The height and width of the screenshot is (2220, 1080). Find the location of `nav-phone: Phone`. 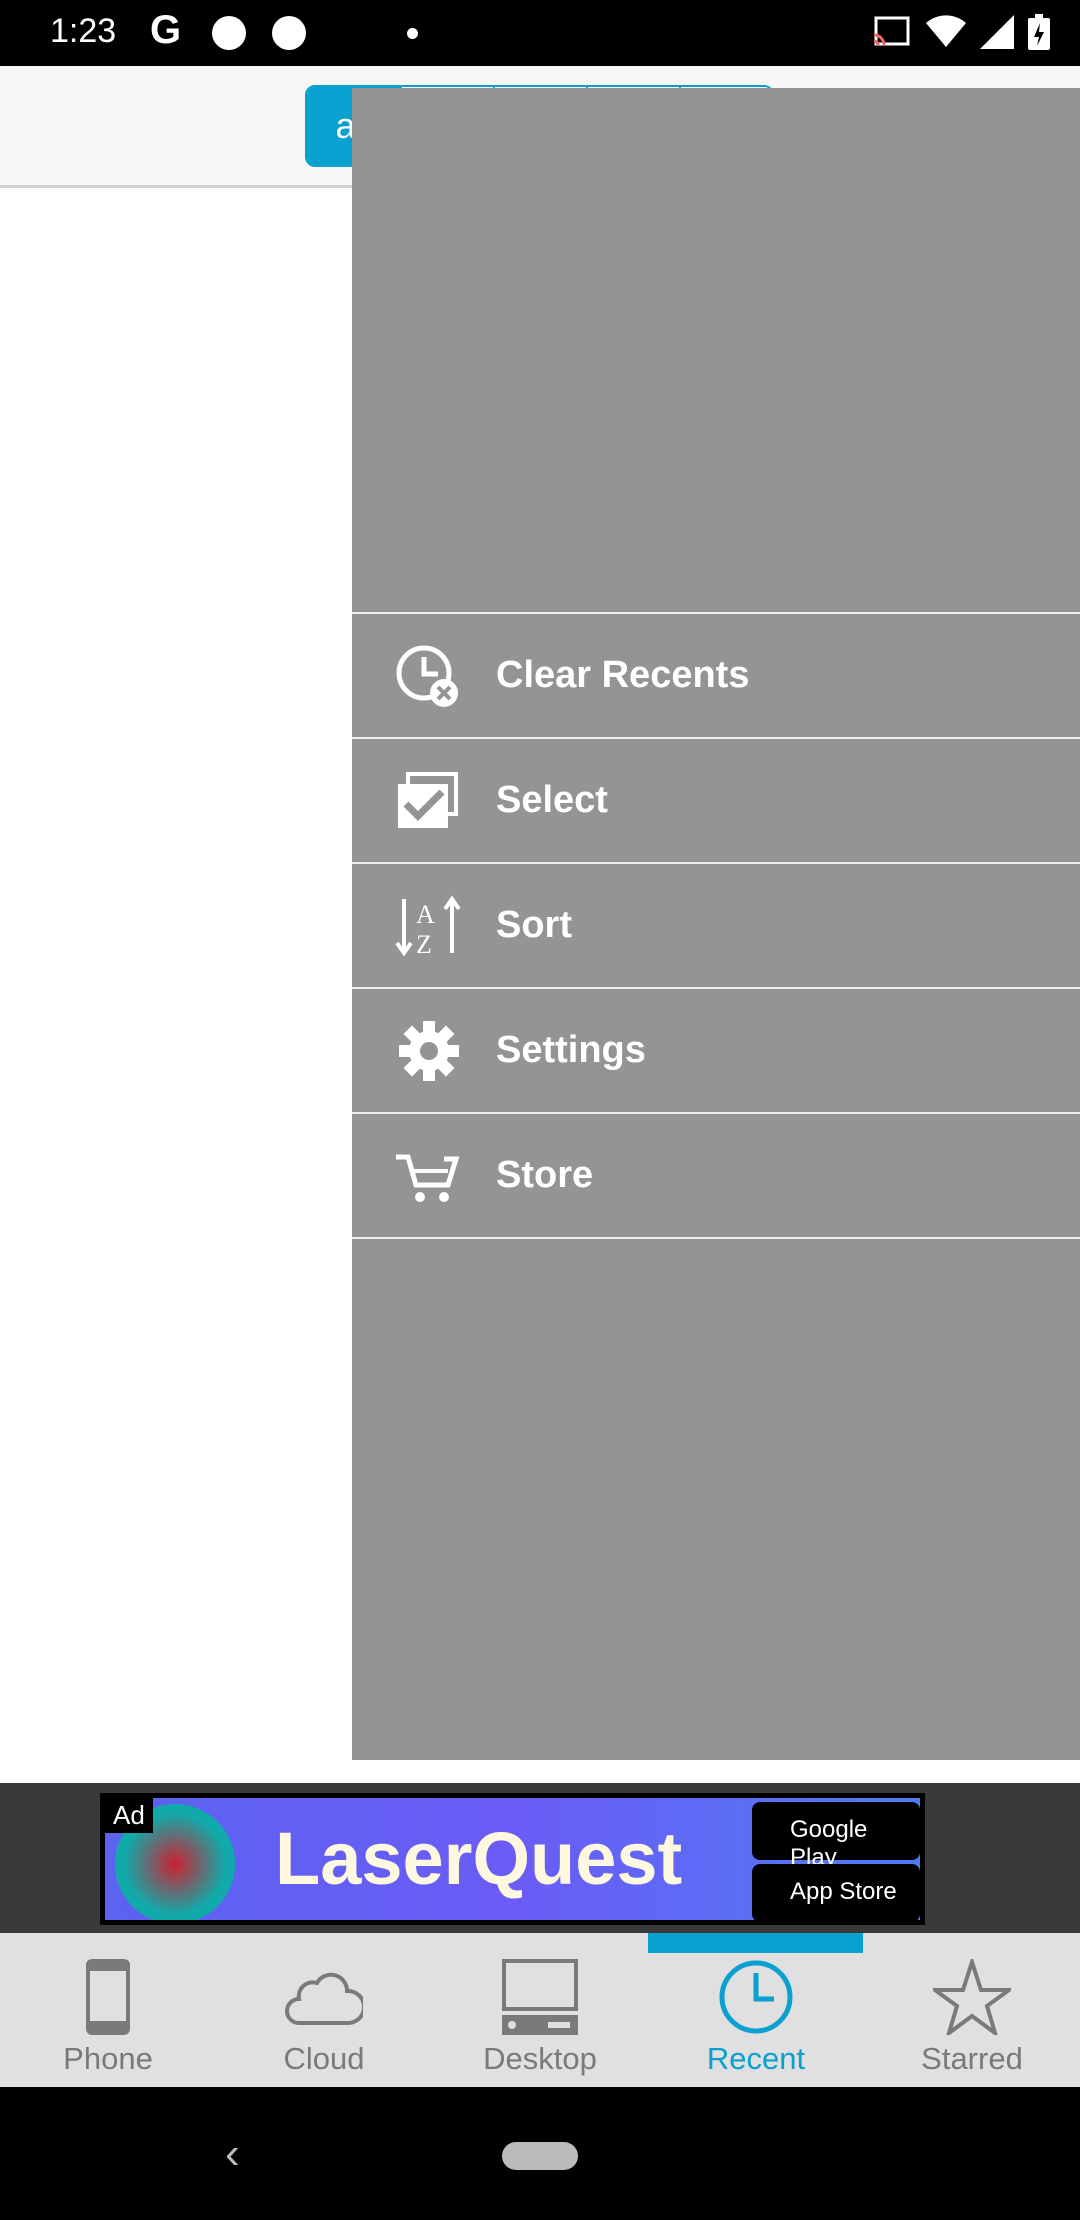

nav-phone: Phone is located at coordinates (108, 2010).